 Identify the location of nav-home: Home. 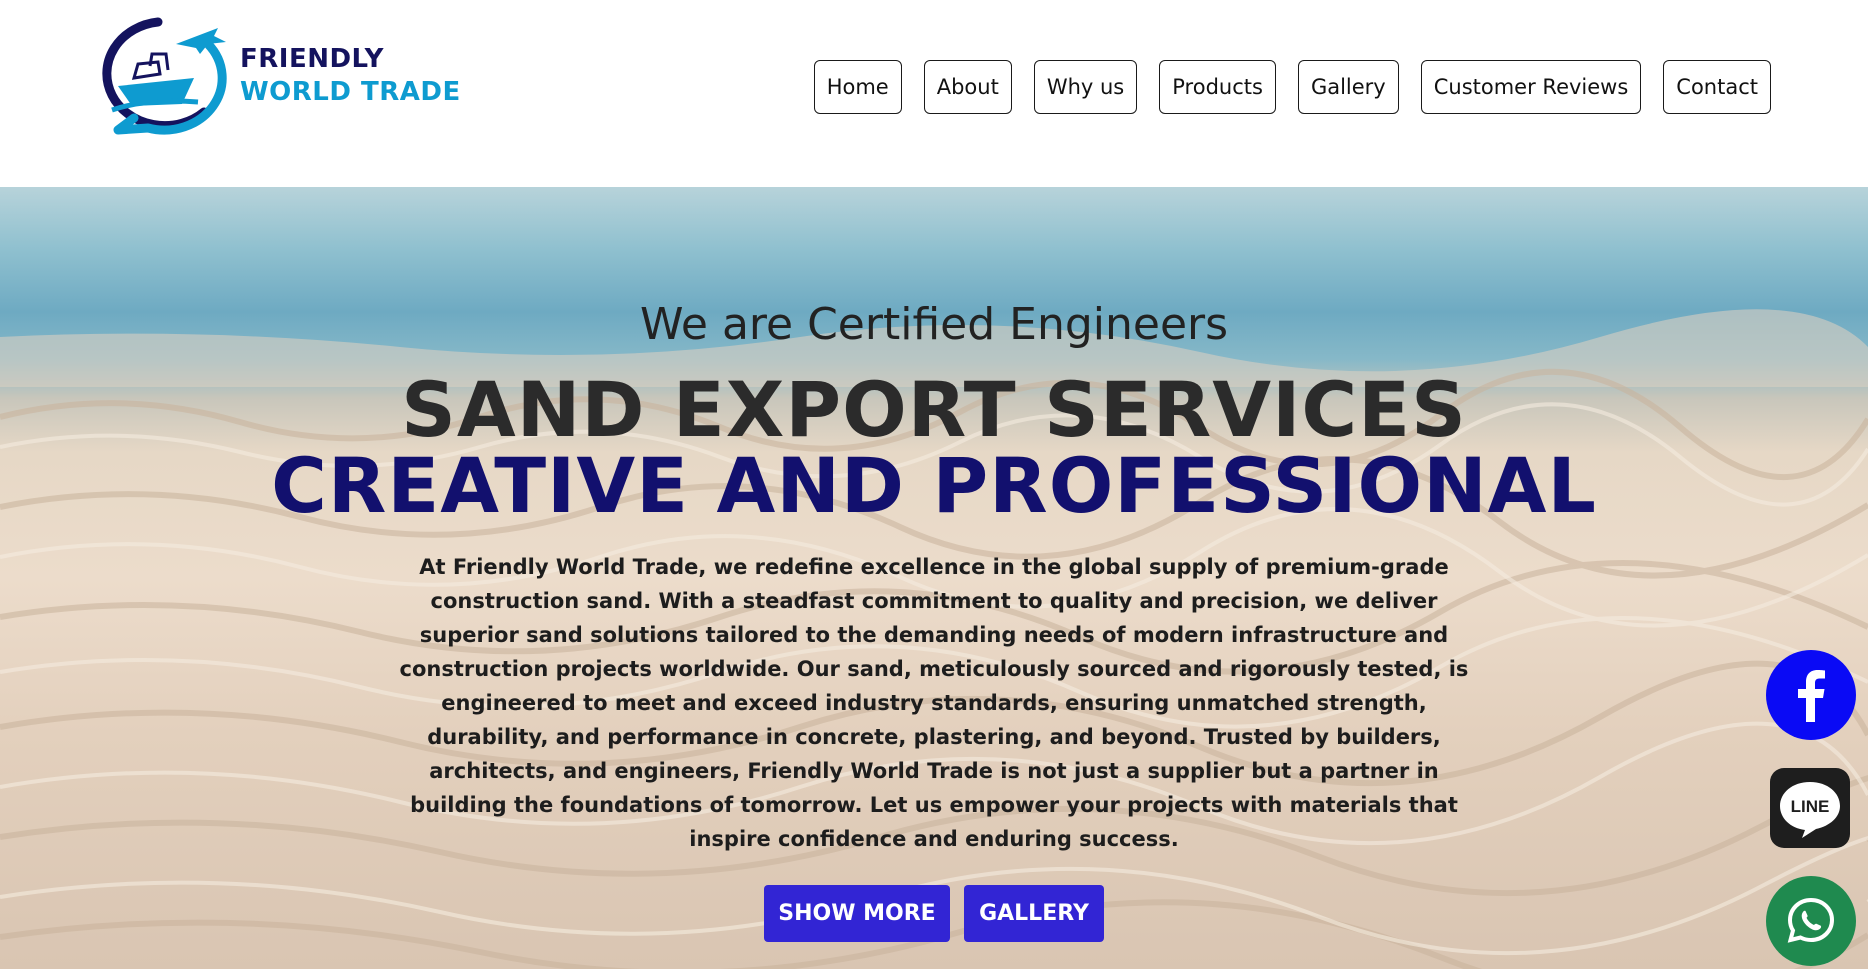
(857, 87).